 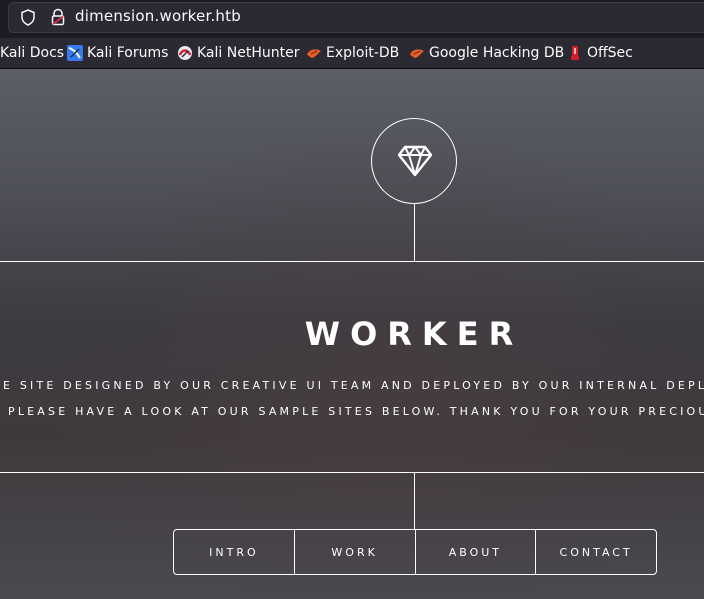 What do you see at coordinates (352, 472) in the screenshot?
I see `header-divider-bottom` at bounding box center [352, 472].